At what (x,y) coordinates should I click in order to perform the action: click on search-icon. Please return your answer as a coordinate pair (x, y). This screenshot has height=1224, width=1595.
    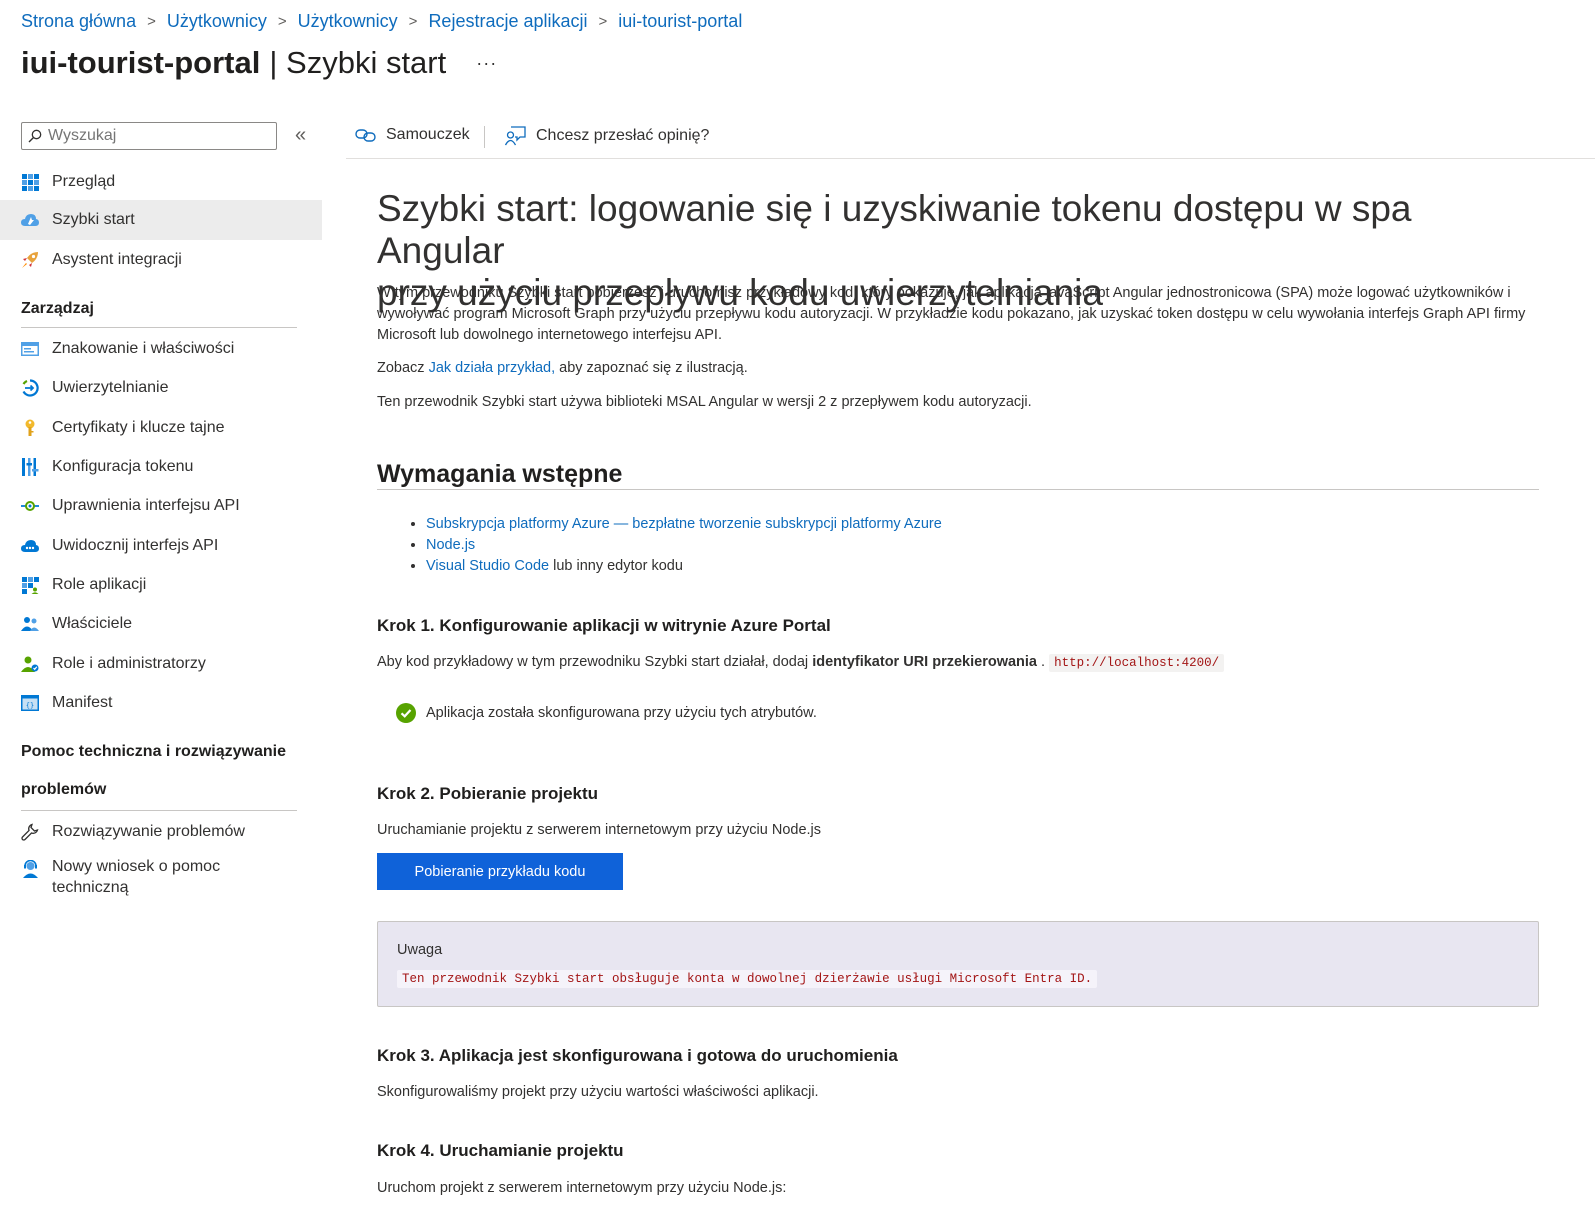
    Looking at the image, I should click on (35, 136).